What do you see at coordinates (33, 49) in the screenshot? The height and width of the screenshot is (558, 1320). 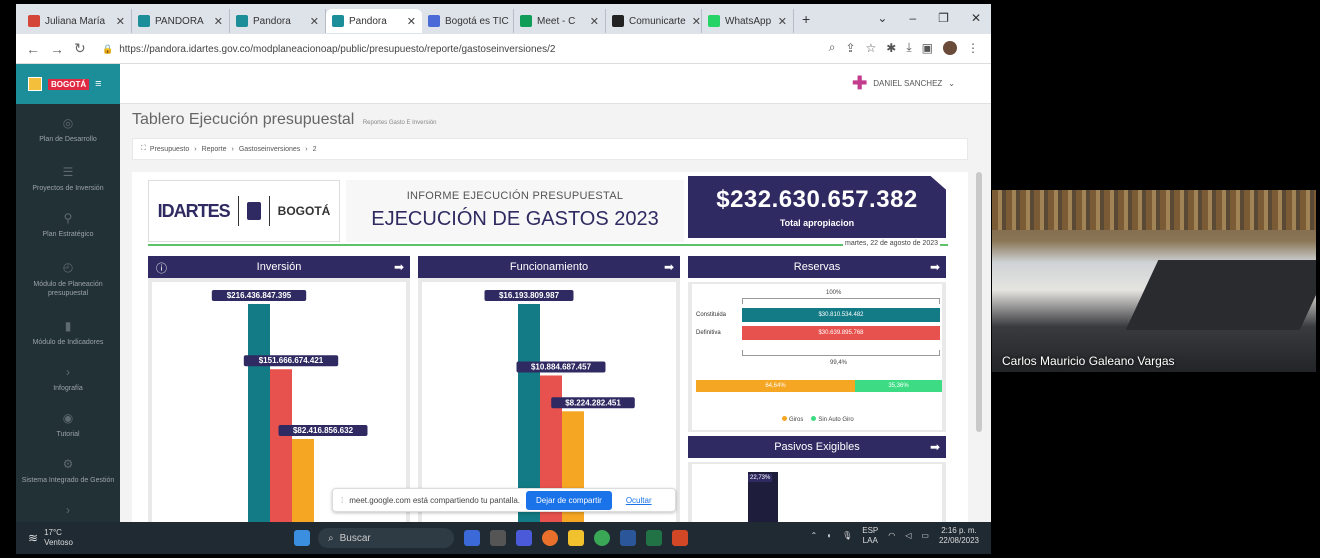 I see `back-icon: ←` at bounding box center [33, 49].